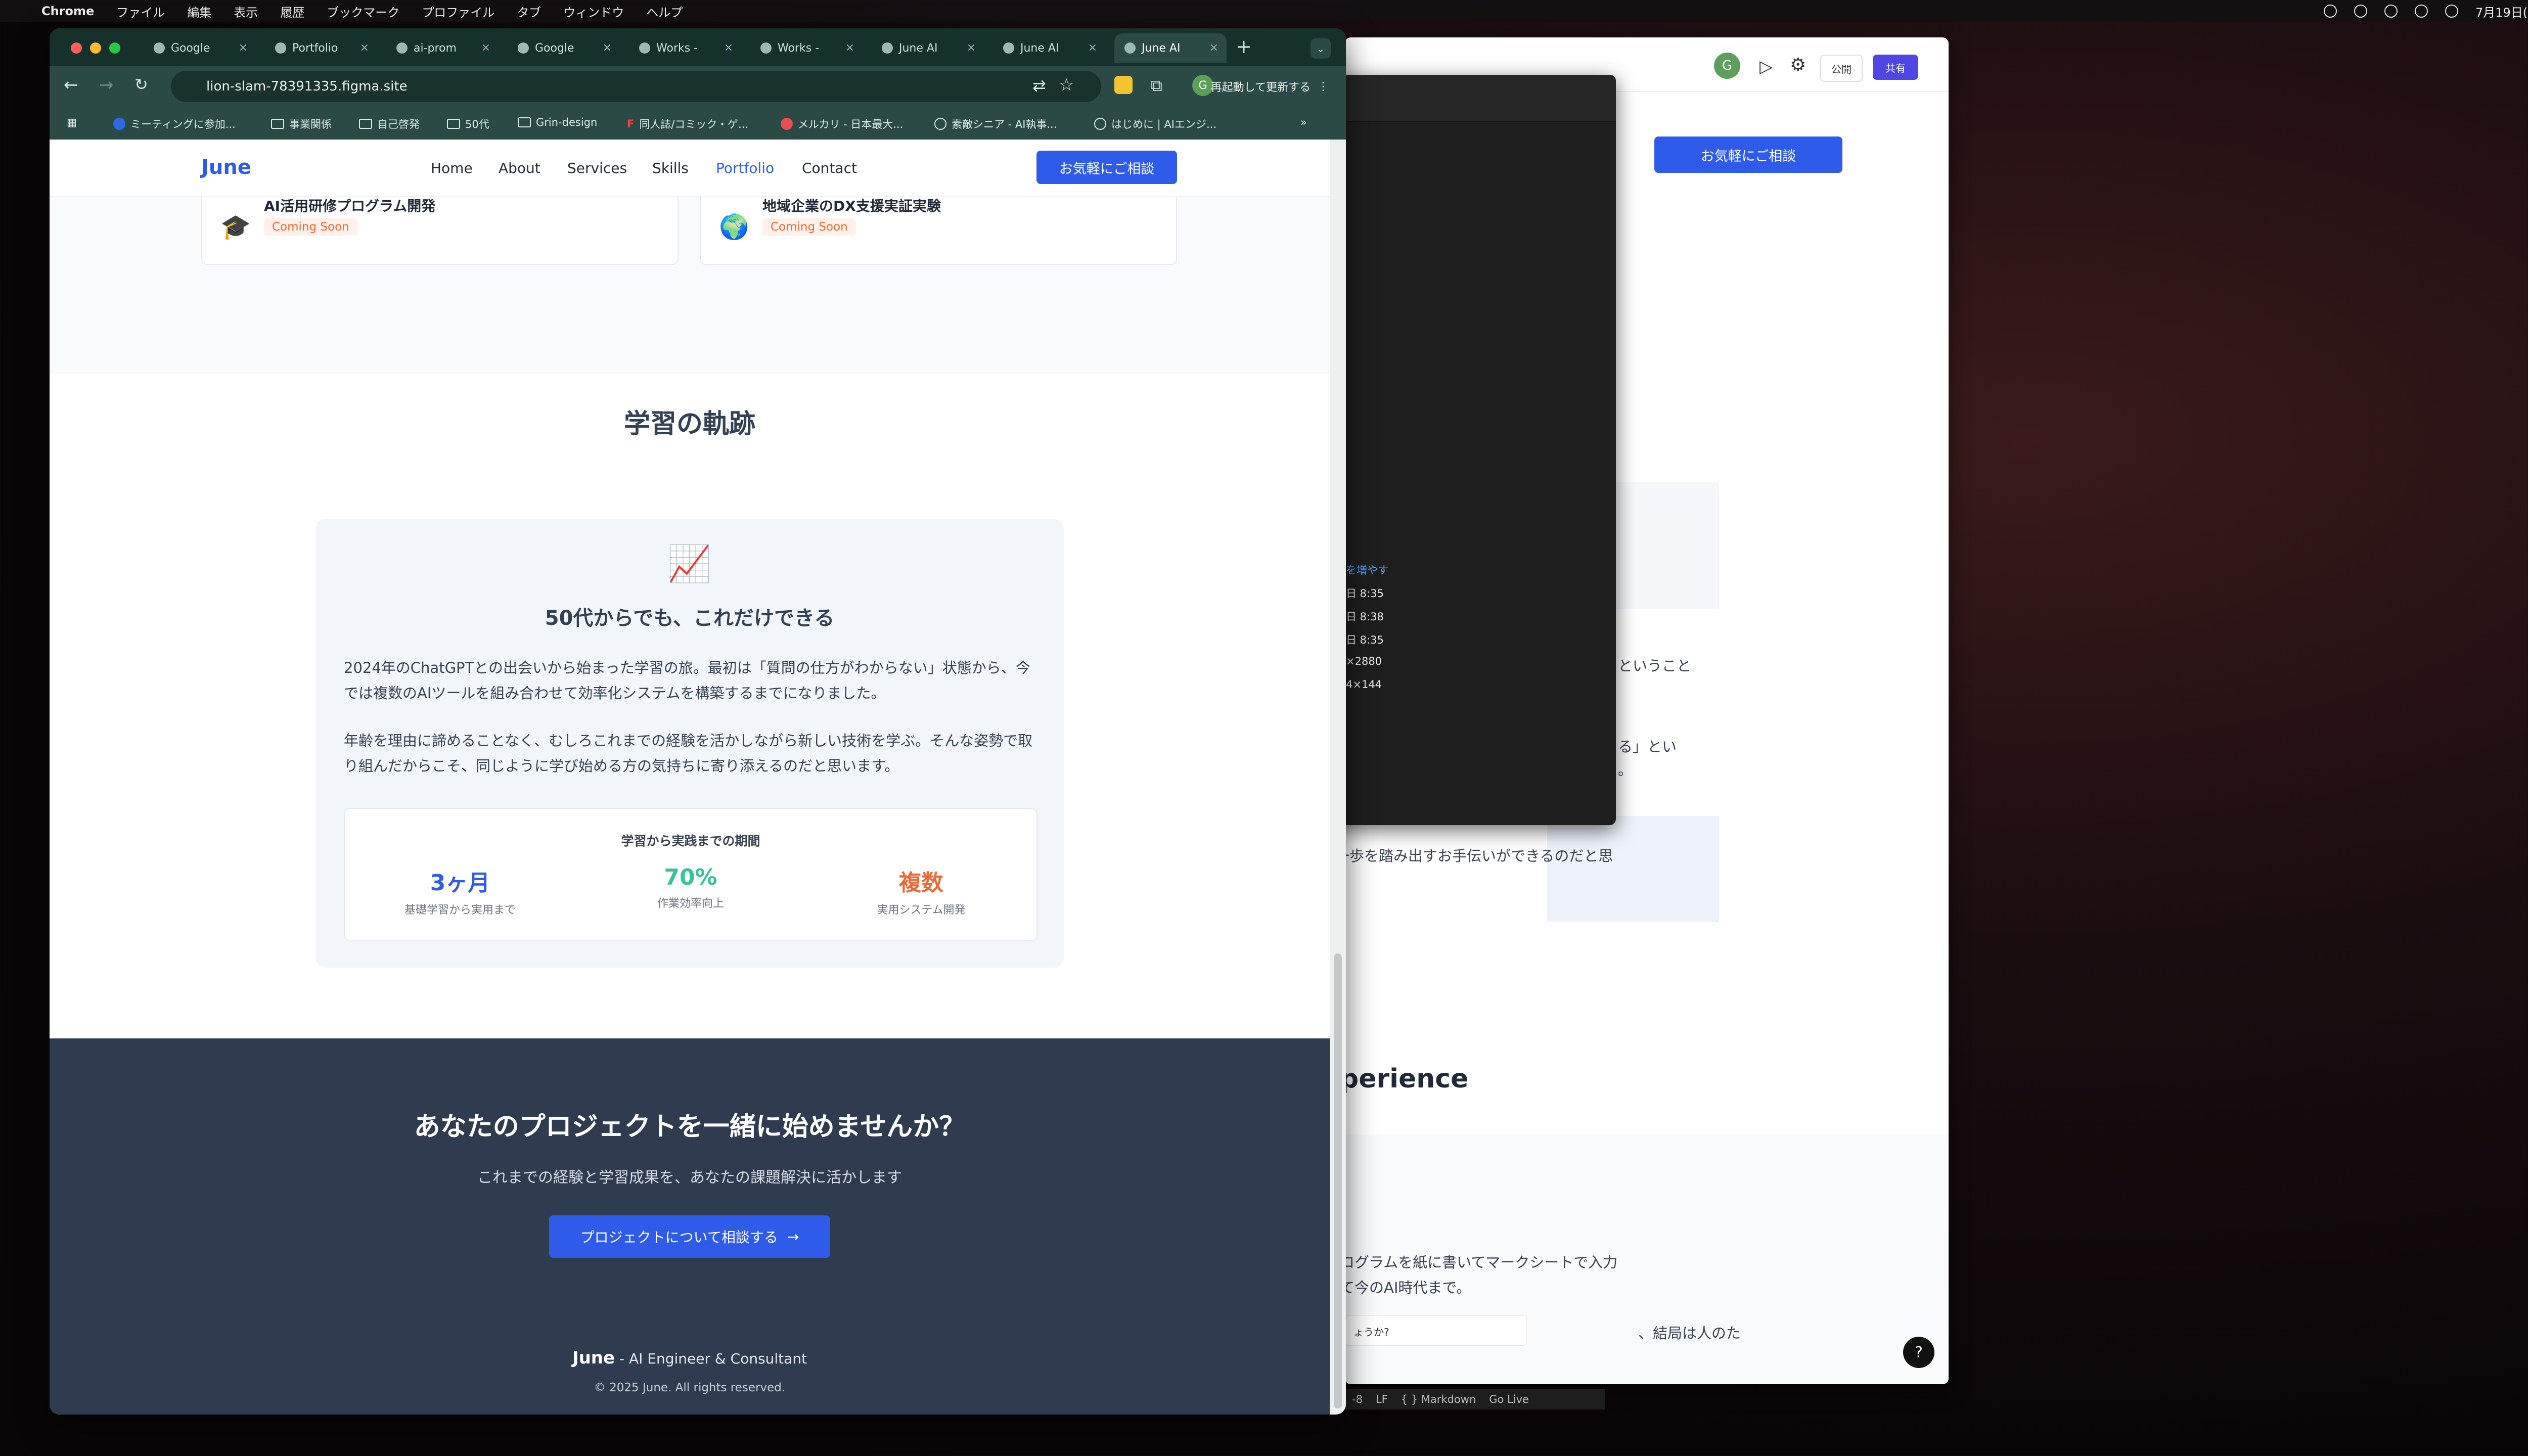  Describe the element at coordinates (690, 1387) in the screenshot. I see `footer-copyright: © 2025 June. All rights reserved.` at that location.